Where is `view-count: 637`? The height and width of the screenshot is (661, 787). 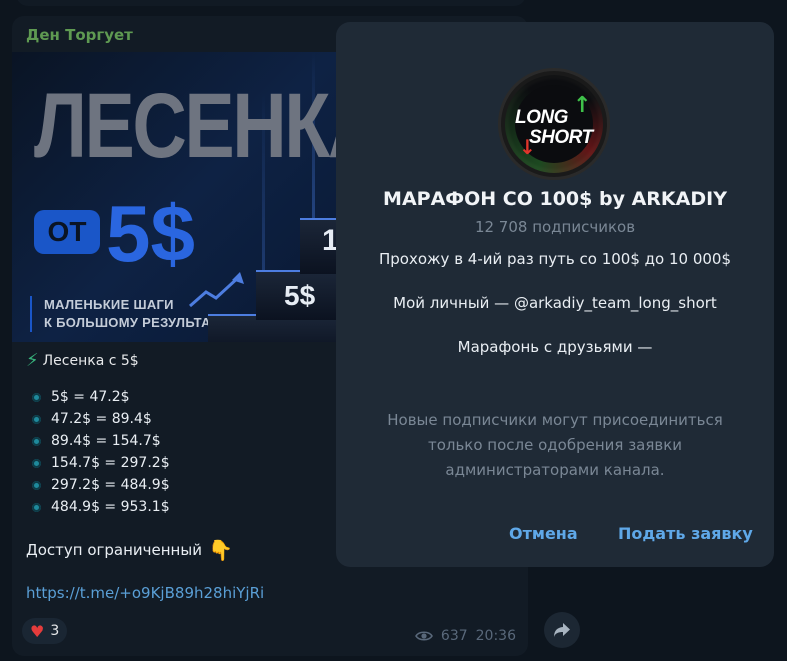 view-count: 637 is located at coordinates (454, 636).